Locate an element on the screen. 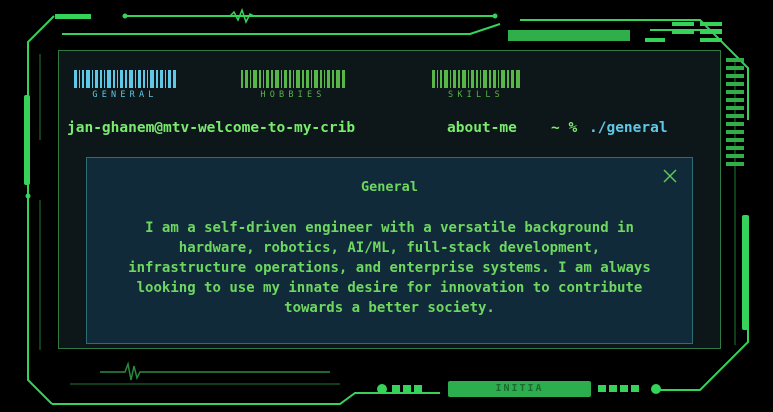  tab-skills: SKILLS is located at coordinates (476, 85).